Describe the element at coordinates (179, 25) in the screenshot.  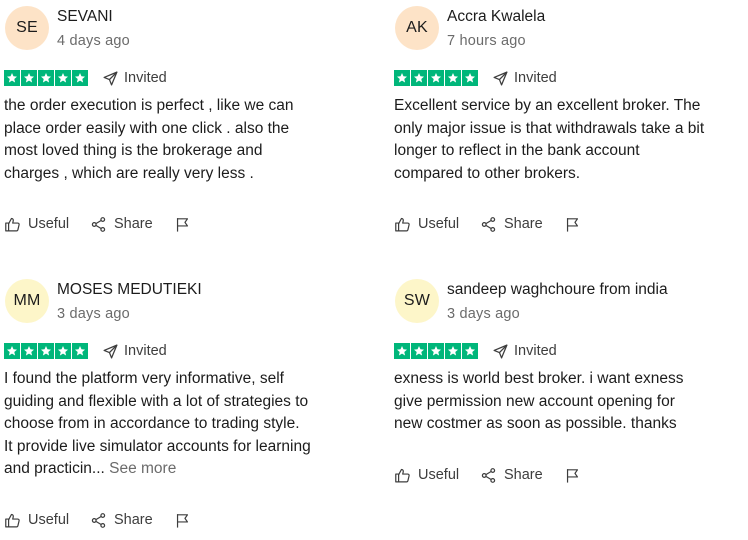
I see `review-header: SE SEVANI 4 days ago` at that location.